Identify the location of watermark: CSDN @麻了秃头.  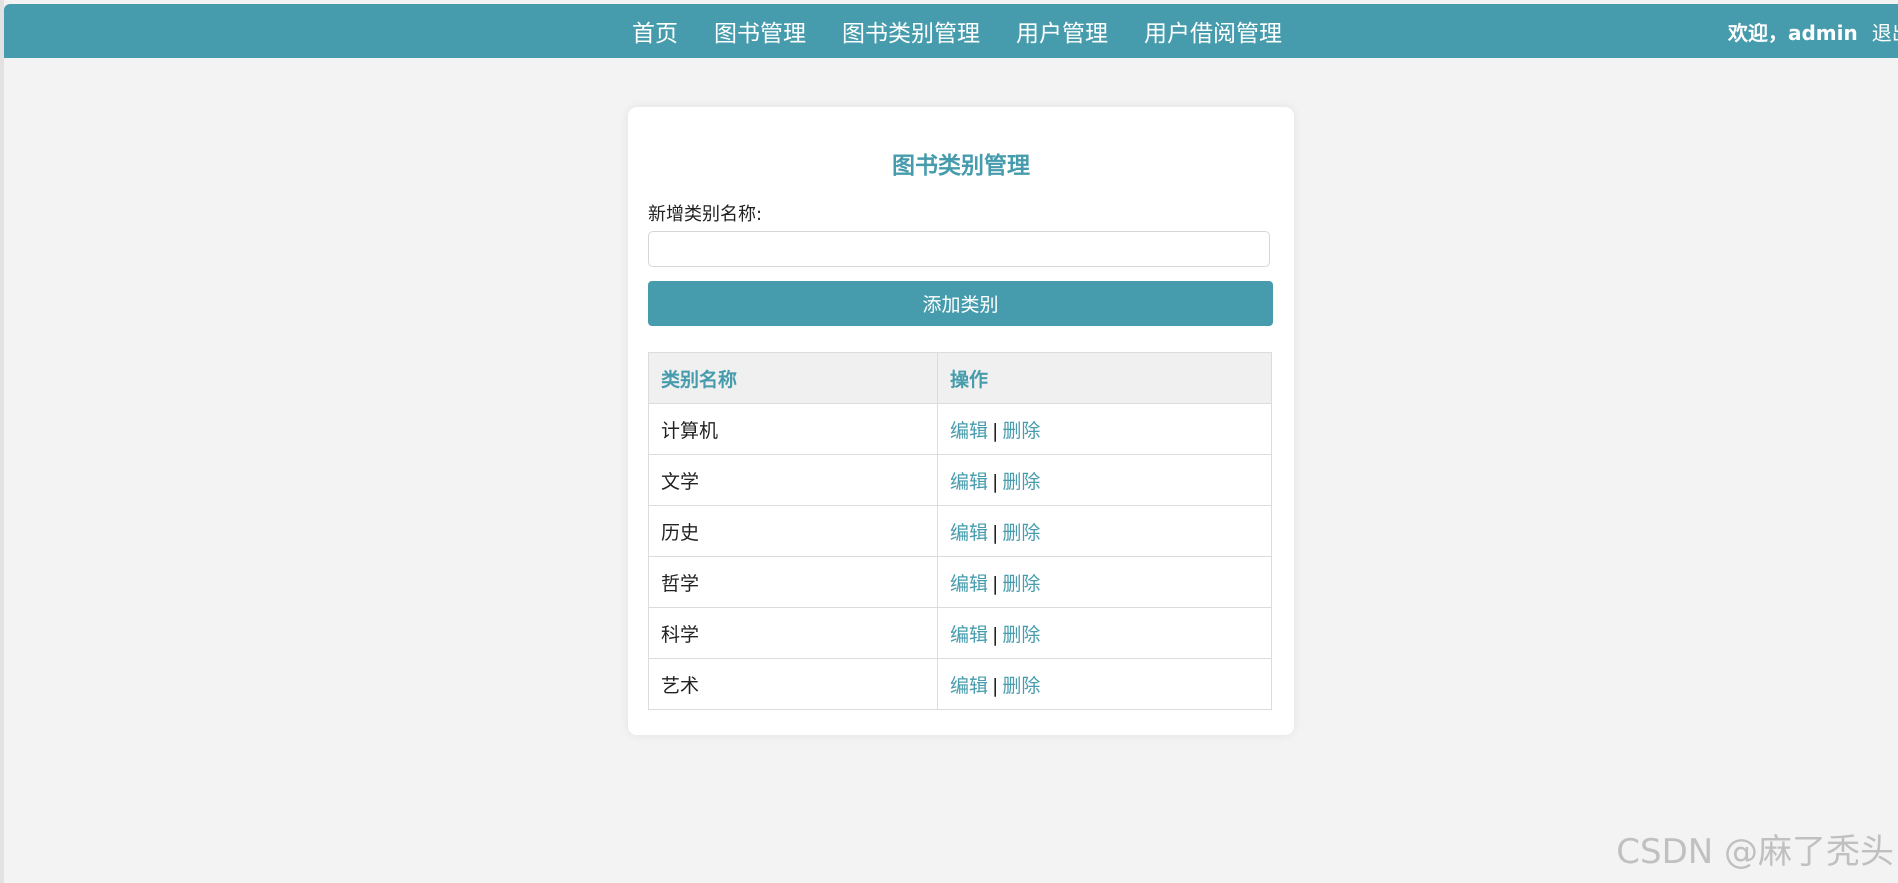
(1755, 852).